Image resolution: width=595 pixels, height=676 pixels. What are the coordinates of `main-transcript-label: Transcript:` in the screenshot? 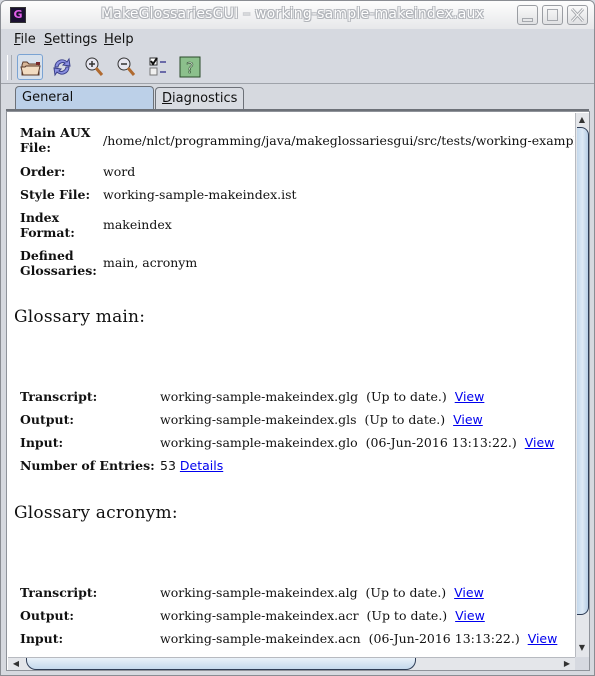 It's located at (59, 396).